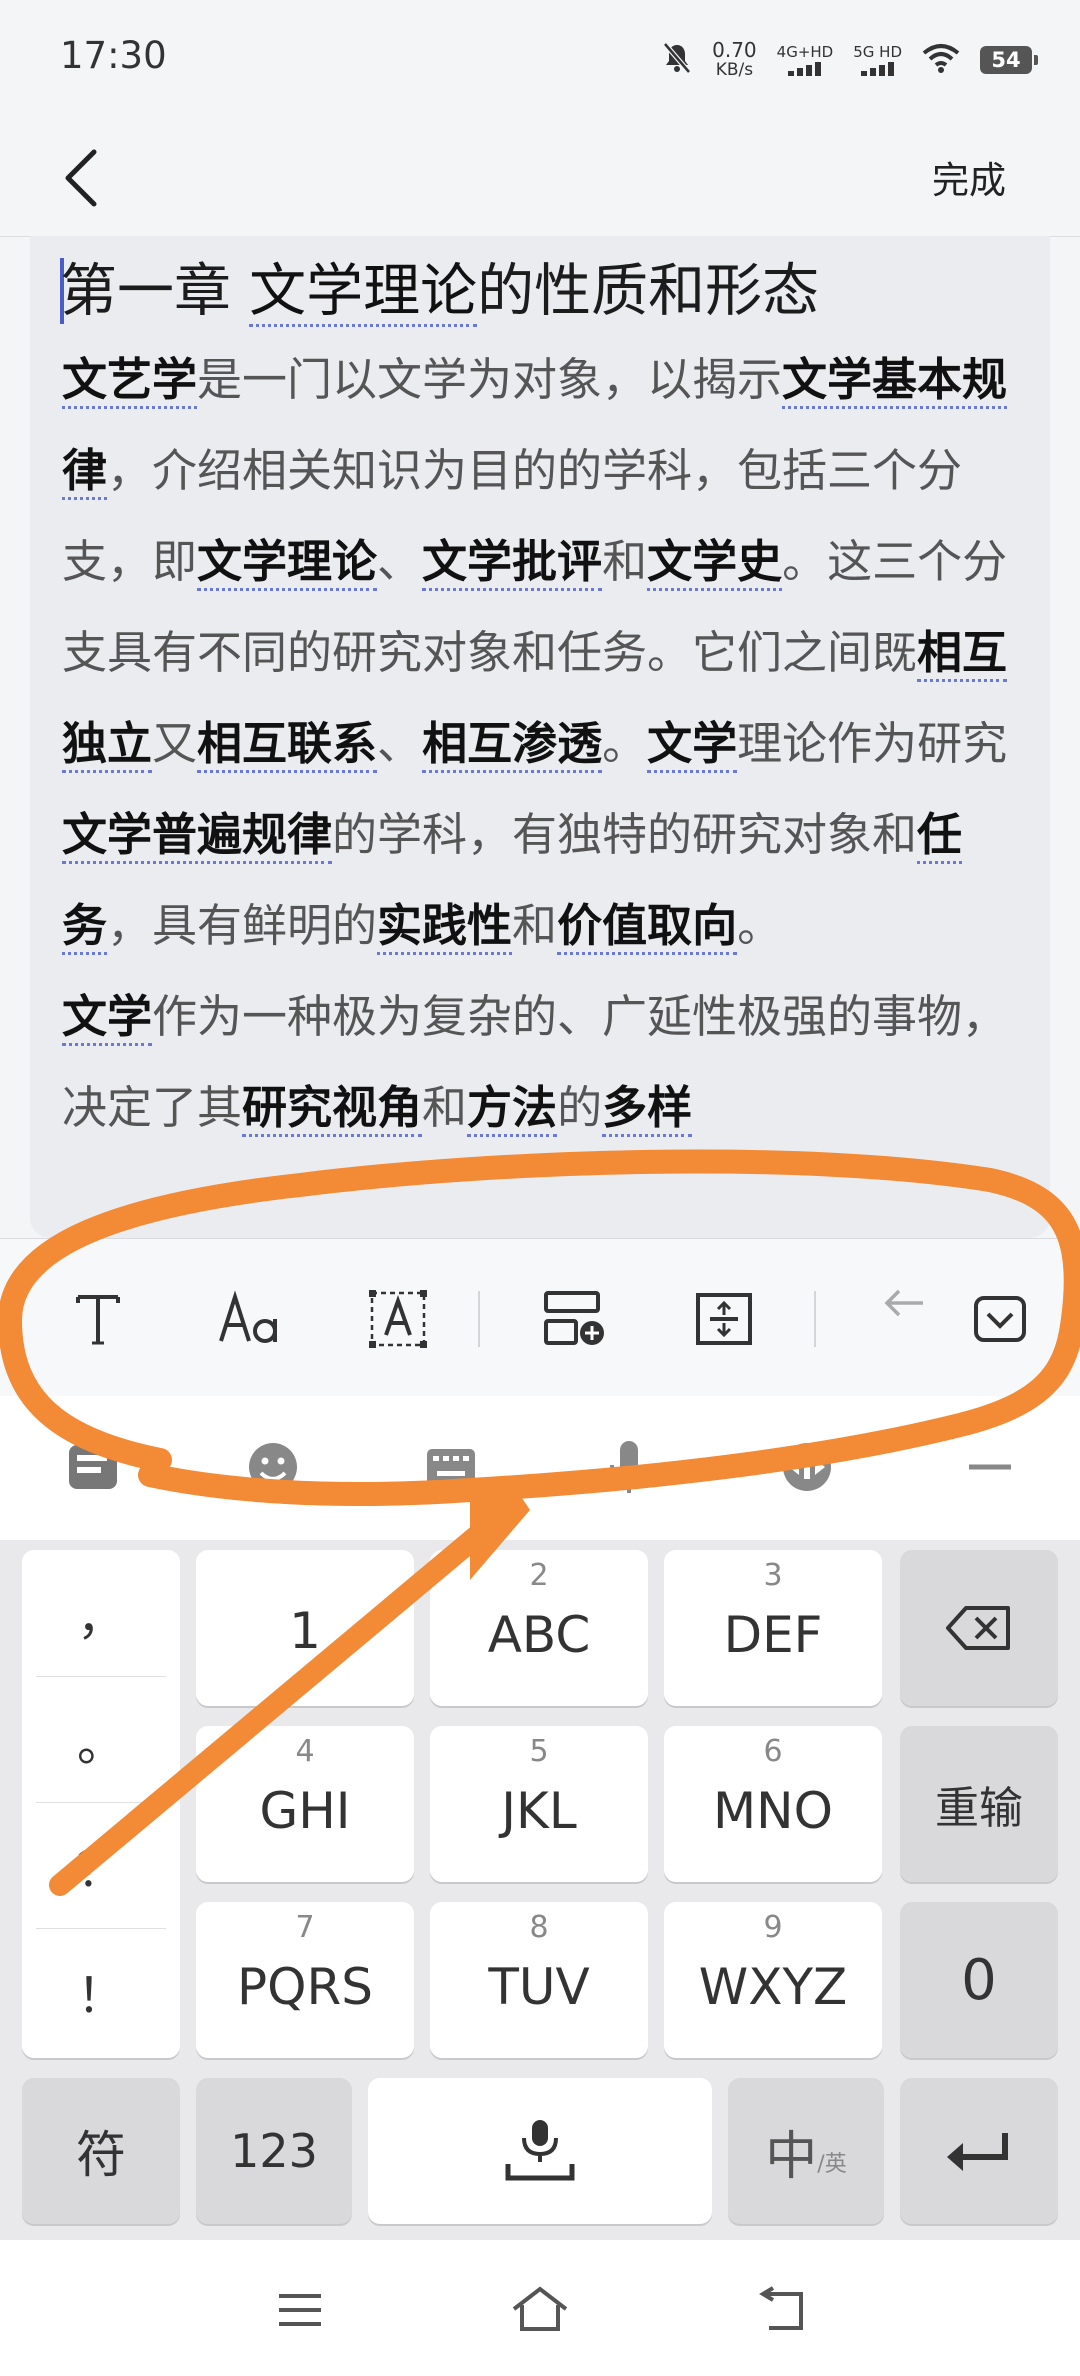 Image resolution: width=1080 pixels, height=2376 pixels. I want to click on key-5-jkl: 5 JKL, so click(539, 1804).